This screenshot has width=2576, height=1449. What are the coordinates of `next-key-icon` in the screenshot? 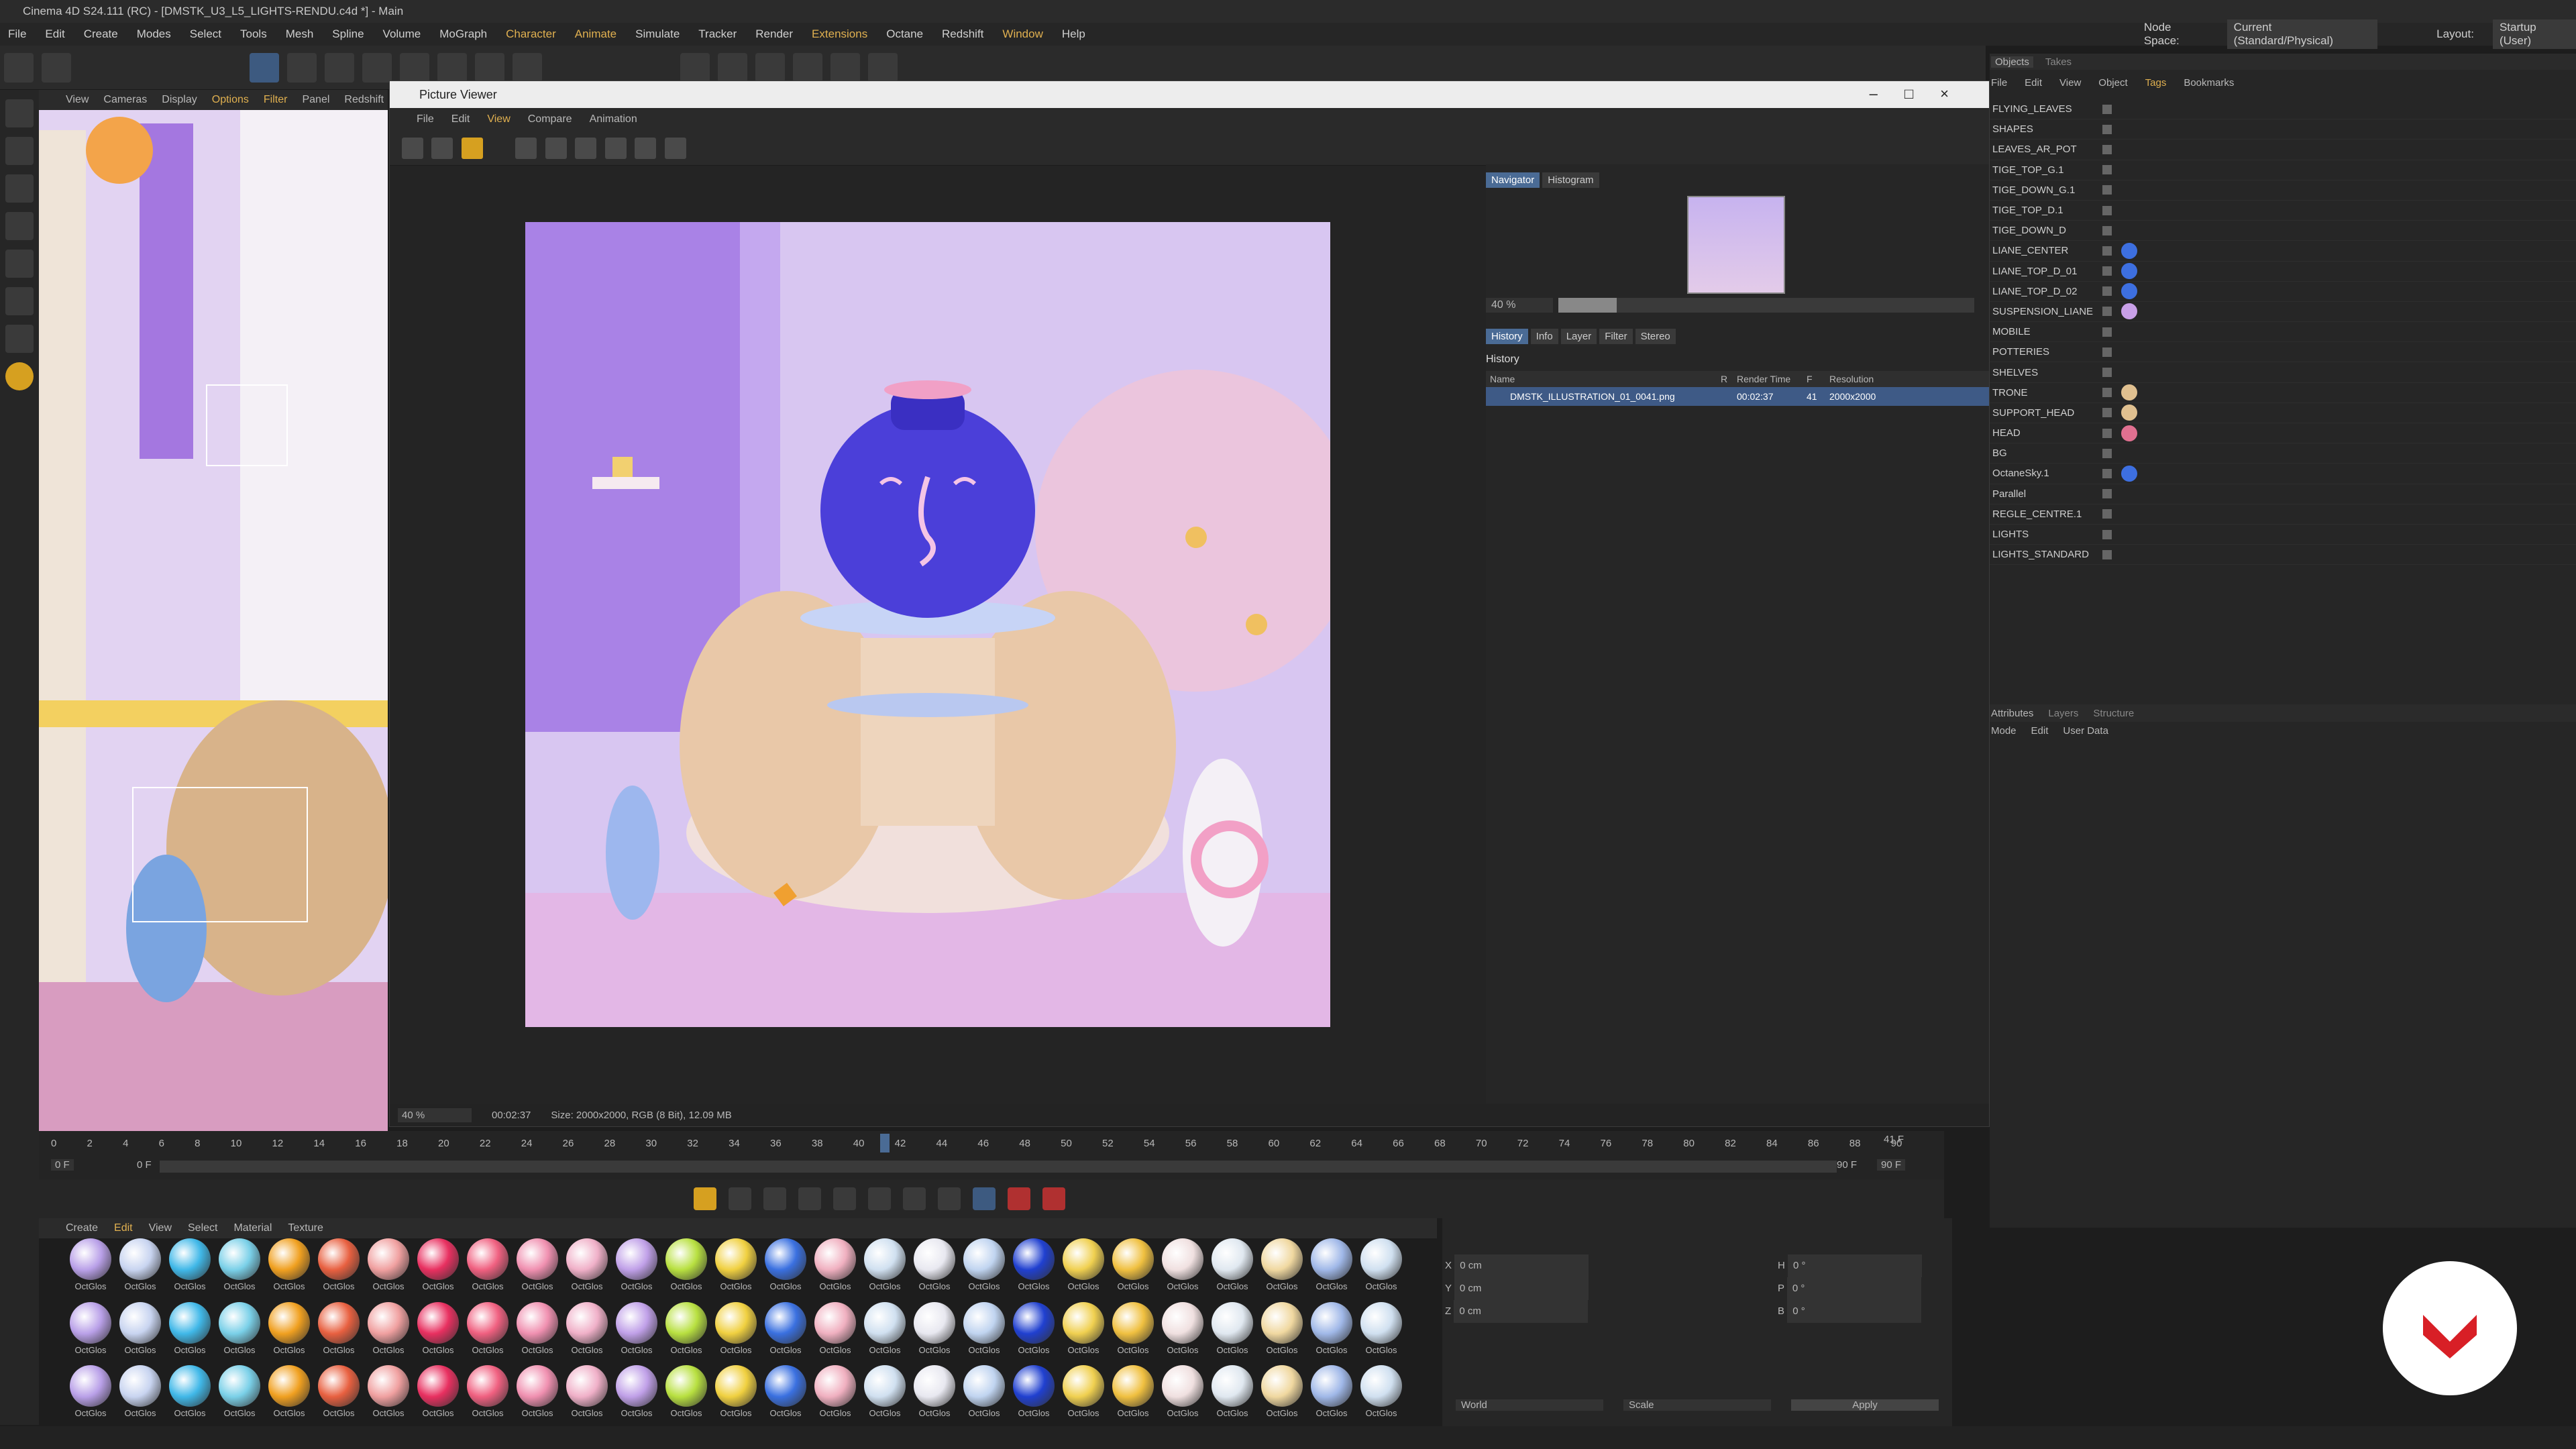 It's located at (914, 1198).